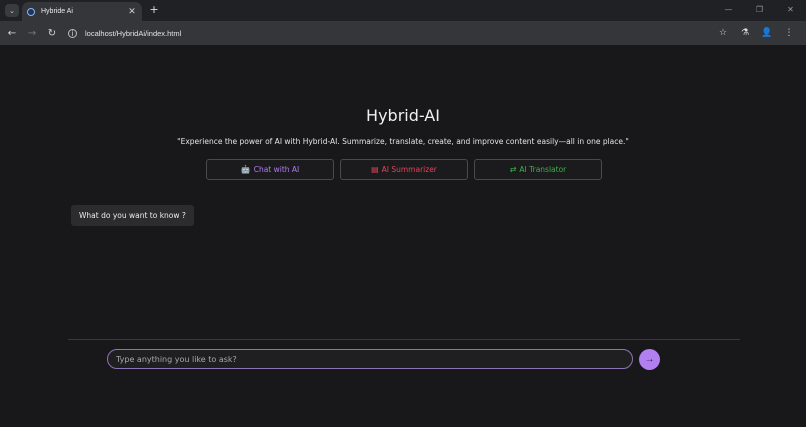  I want to click on menu-icon: ⋮, so click(789, 33).